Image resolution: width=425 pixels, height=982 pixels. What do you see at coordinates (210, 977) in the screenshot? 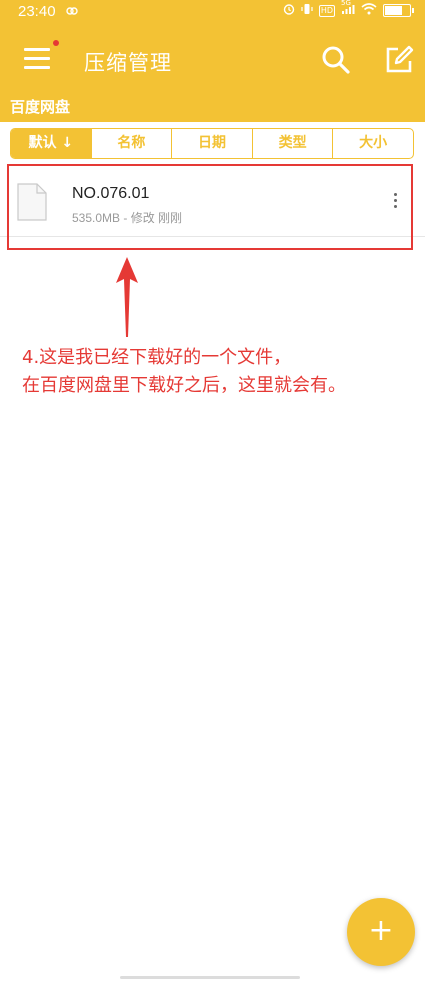
I see `home-indicator` at bounding box center [210, 977].